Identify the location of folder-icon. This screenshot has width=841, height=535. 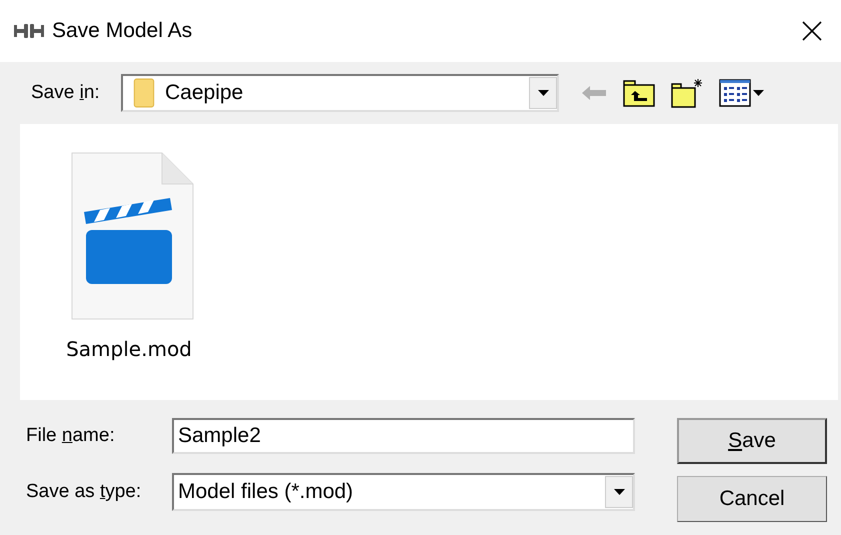
(144, 93).